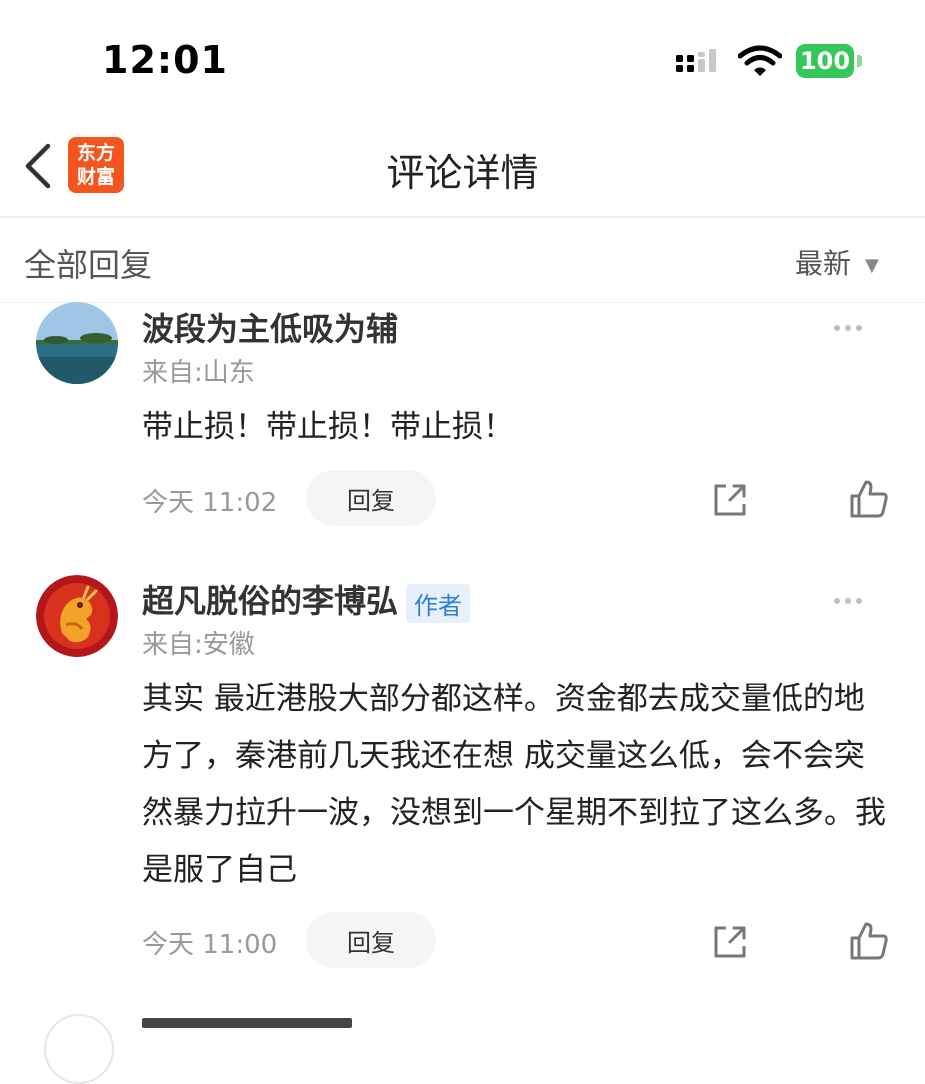 This screenshot has height=1084, width=925. Describe the element at coordinates (859, 61) in the screenshot. I see `battery-tip` at that location.